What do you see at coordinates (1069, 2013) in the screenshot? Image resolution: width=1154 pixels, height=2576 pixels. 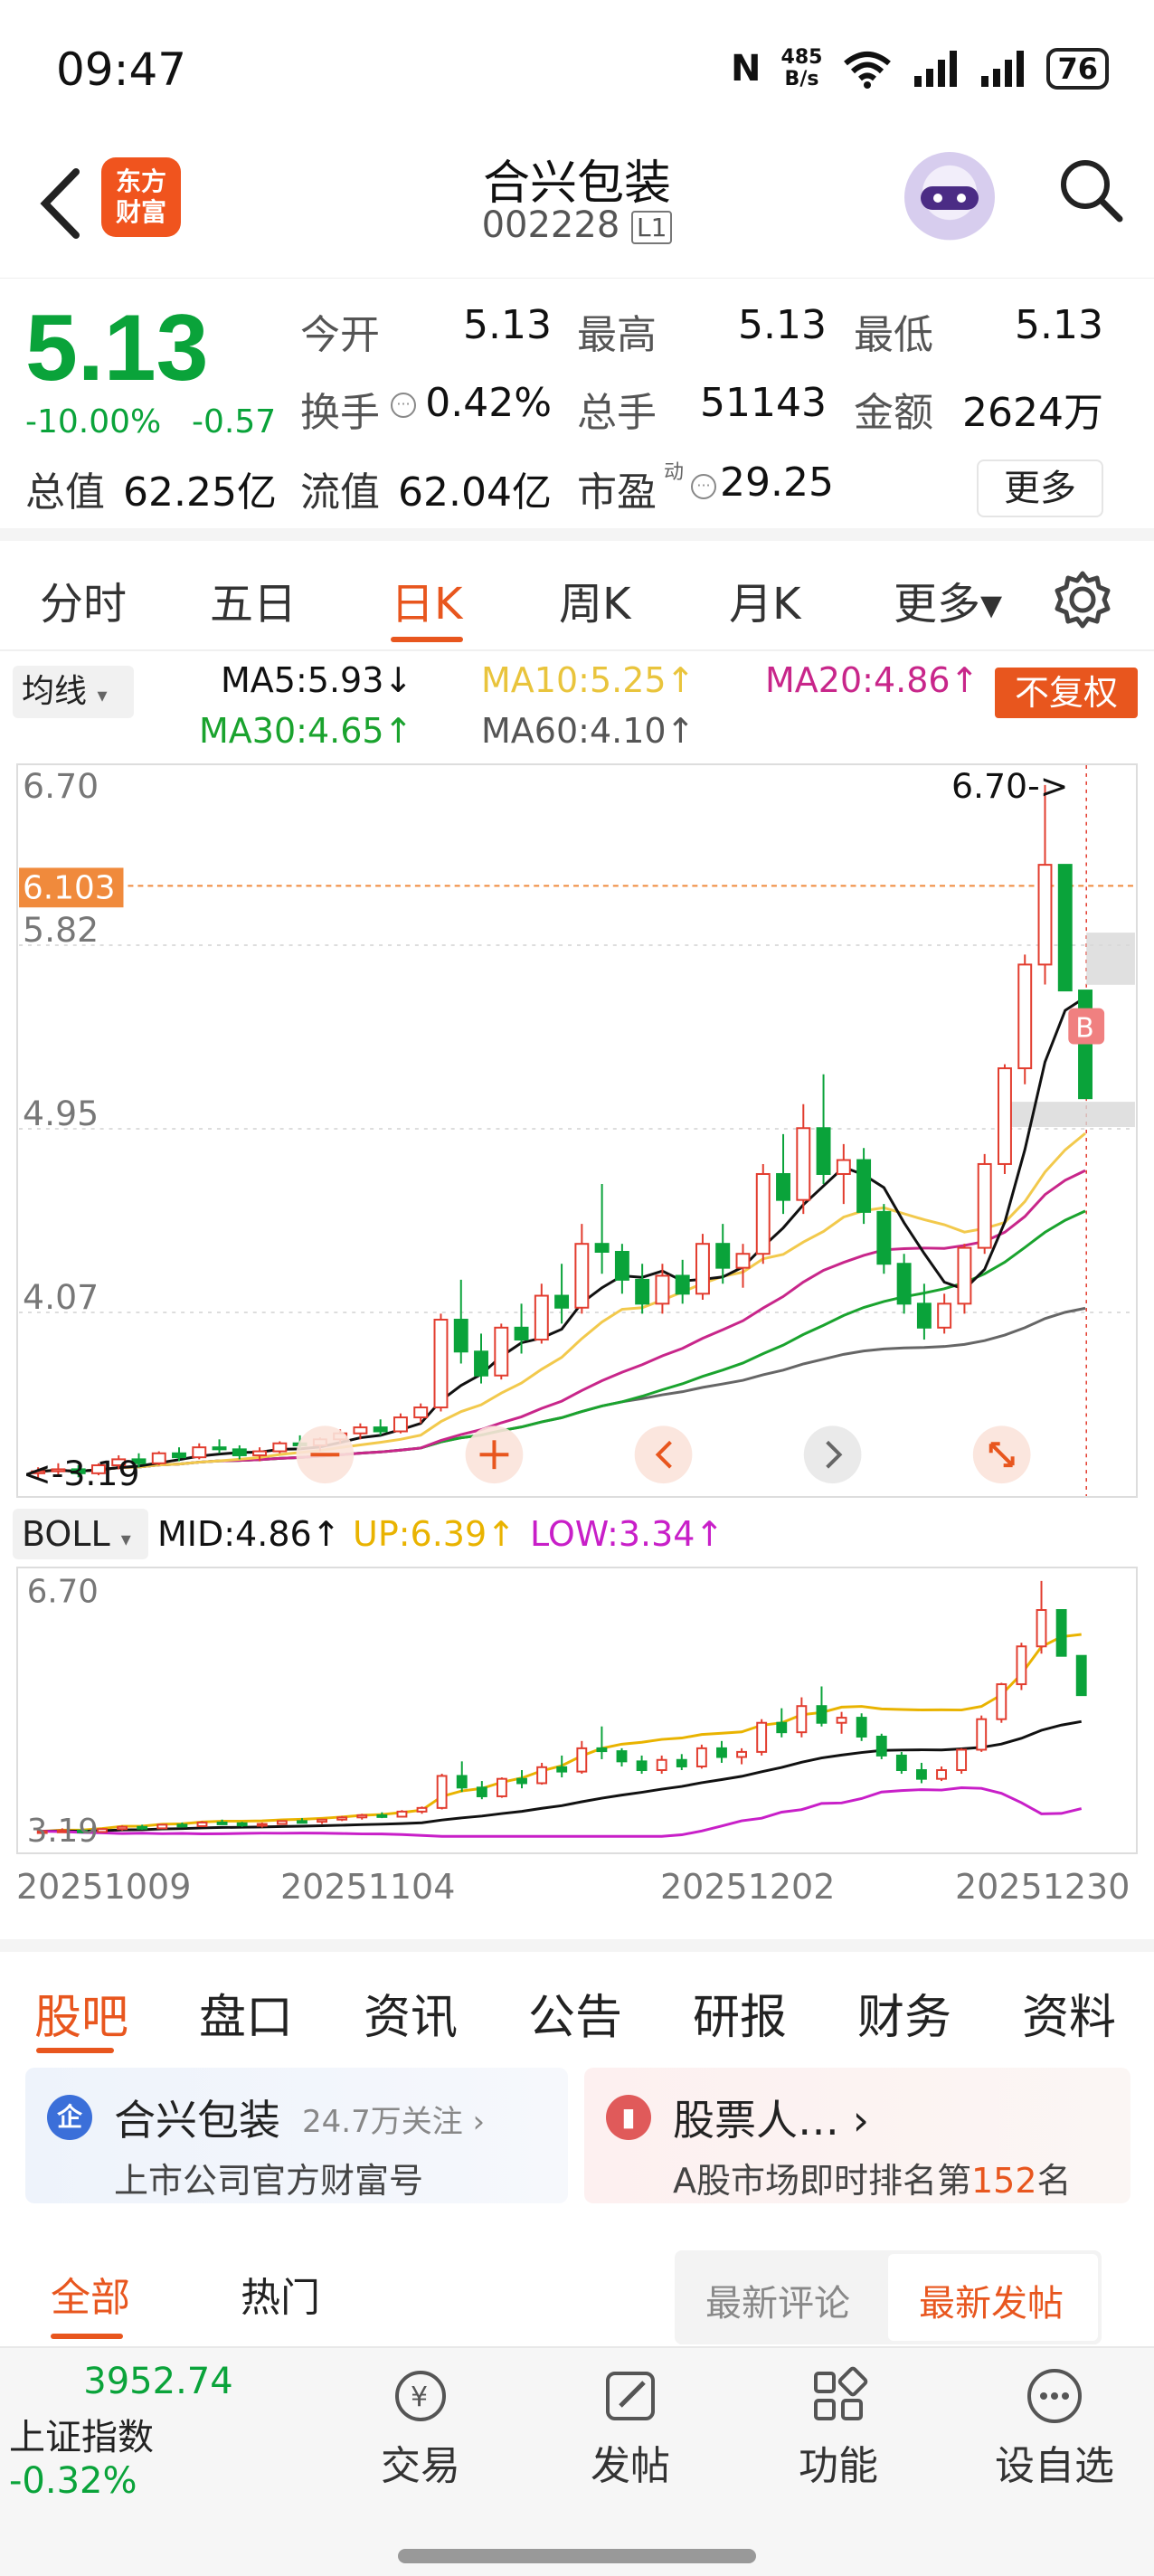 I see `tab-profile: 资料` at bounding box center [1069, 2013].